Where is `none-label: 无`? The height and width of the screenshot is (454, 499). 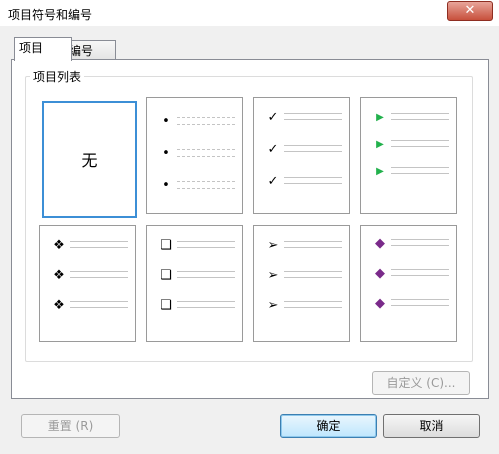 none-label: 无 is located at coordinates (89, 160).